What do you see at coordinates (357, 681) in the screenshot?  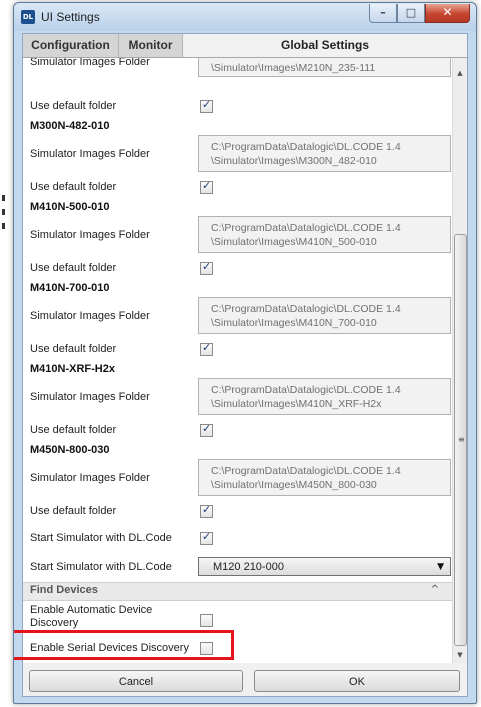 I see `ok-button: OK` at bounding box center [357, 681].